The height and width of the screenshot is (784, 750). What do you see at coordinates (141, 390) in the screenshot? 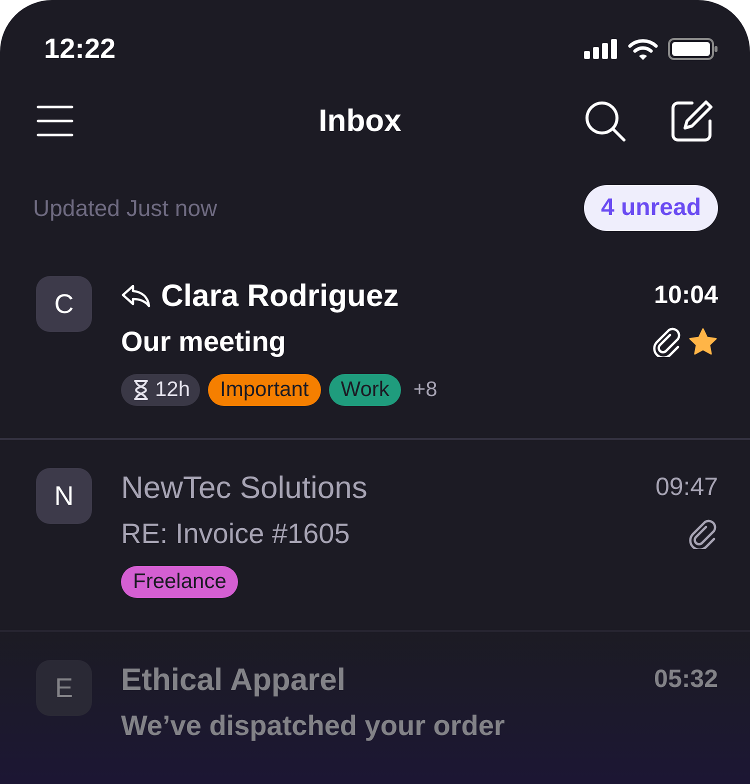
I see `hourglass-icon` at bounding box center [141, 390].